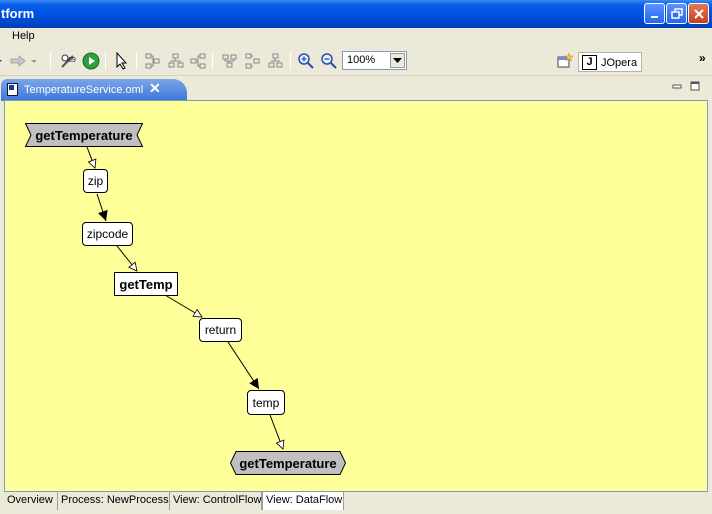 The width and height of the screenshot is (712, 514). I want to click on node-getTemp: getTemp, so click(146, 284).